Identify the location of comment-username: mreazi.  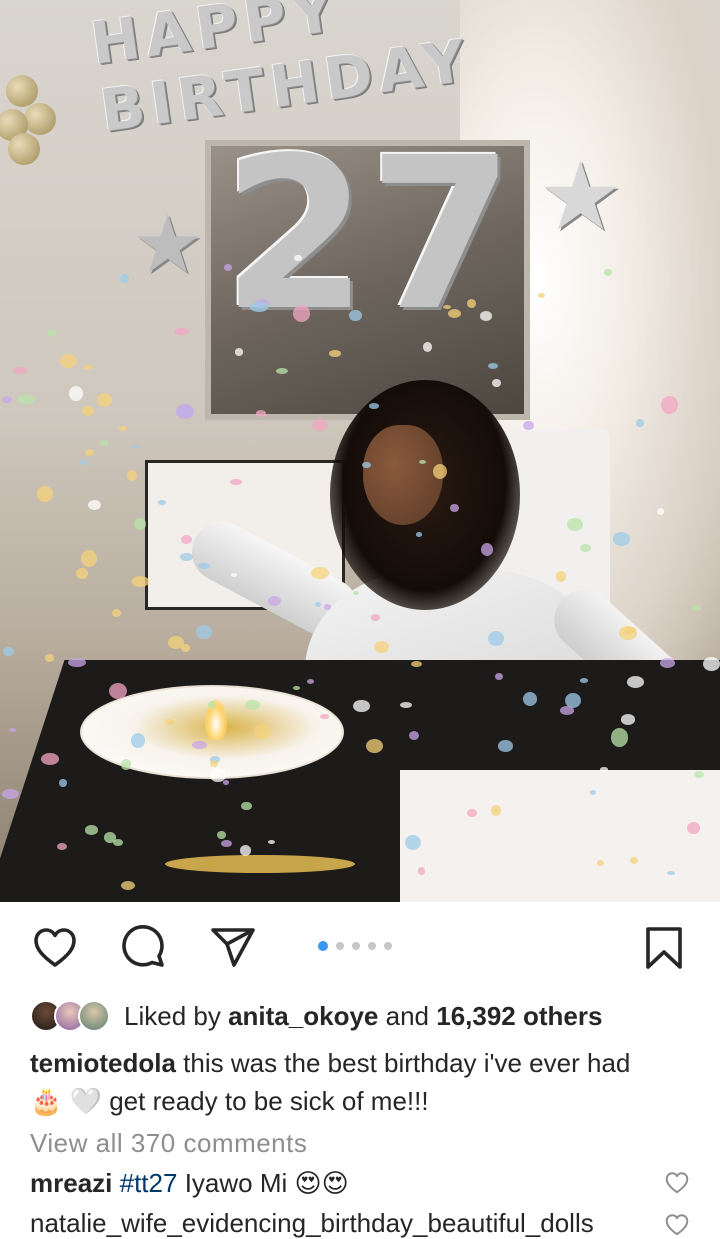
(71, 1183).